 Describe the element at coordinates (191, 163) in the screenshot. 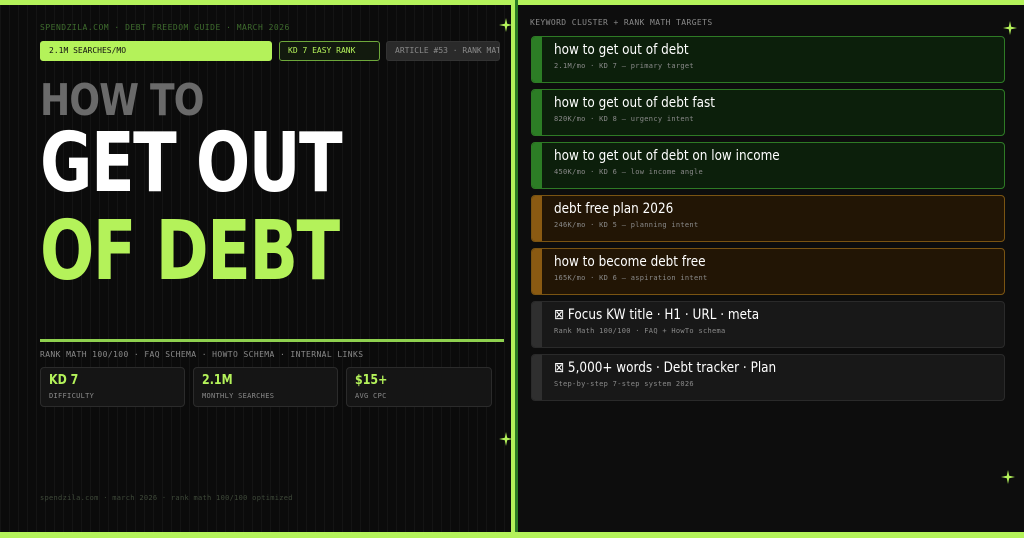

I see `headline-line-2: GET OUT` at that location.